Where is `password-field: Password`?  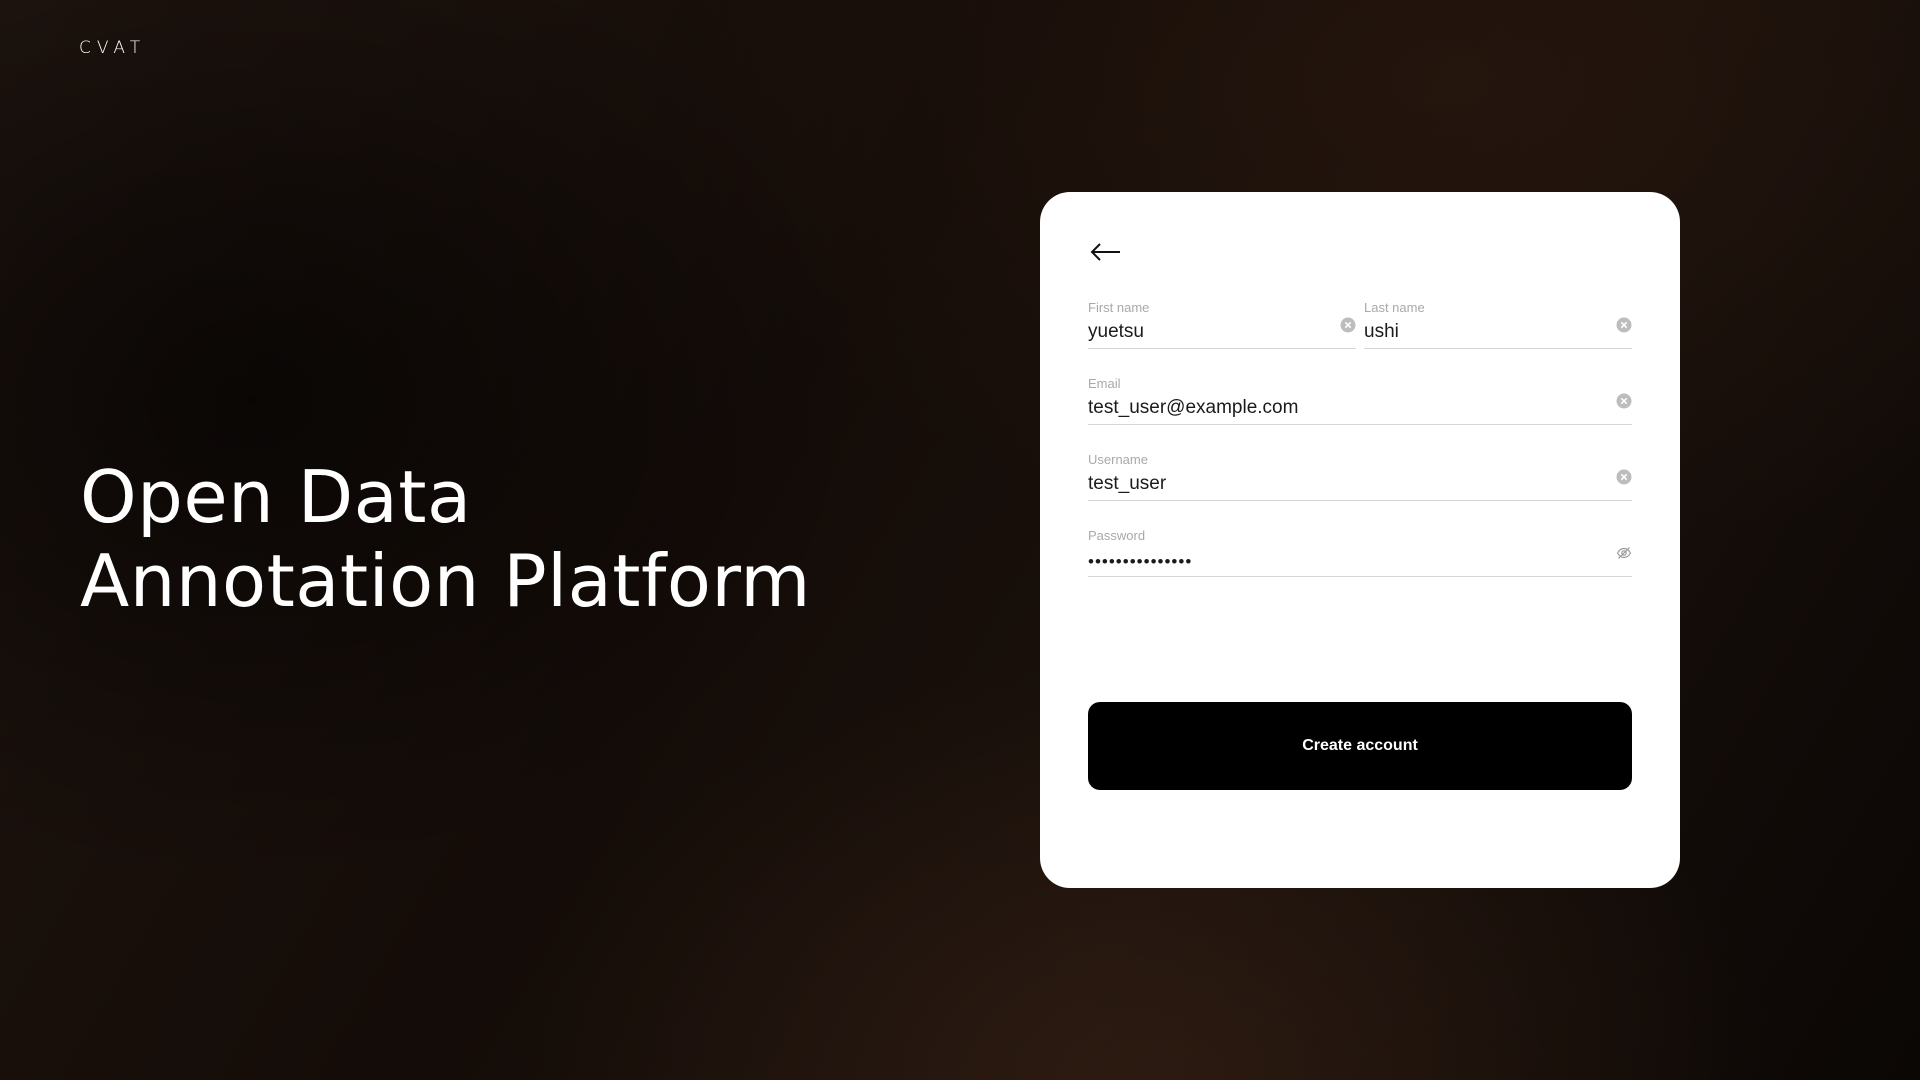 password-field: Password is located at coordinates (1360, 546).